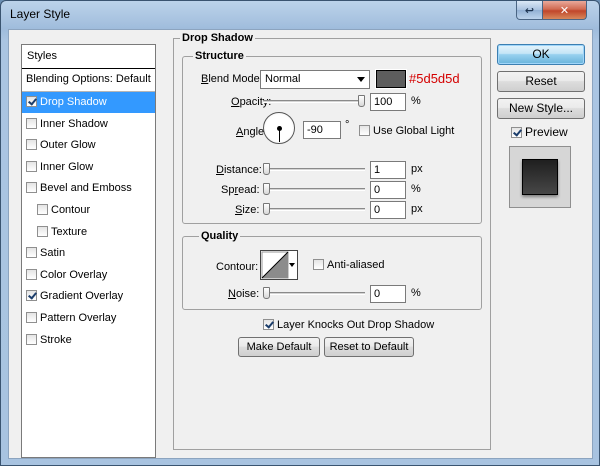 This screenshot has height=466, width=600. What do you see at coordinates (318, 264) in the screenshot?
I see `anti-aliased-checkbox` at bounding box center [318, 264].